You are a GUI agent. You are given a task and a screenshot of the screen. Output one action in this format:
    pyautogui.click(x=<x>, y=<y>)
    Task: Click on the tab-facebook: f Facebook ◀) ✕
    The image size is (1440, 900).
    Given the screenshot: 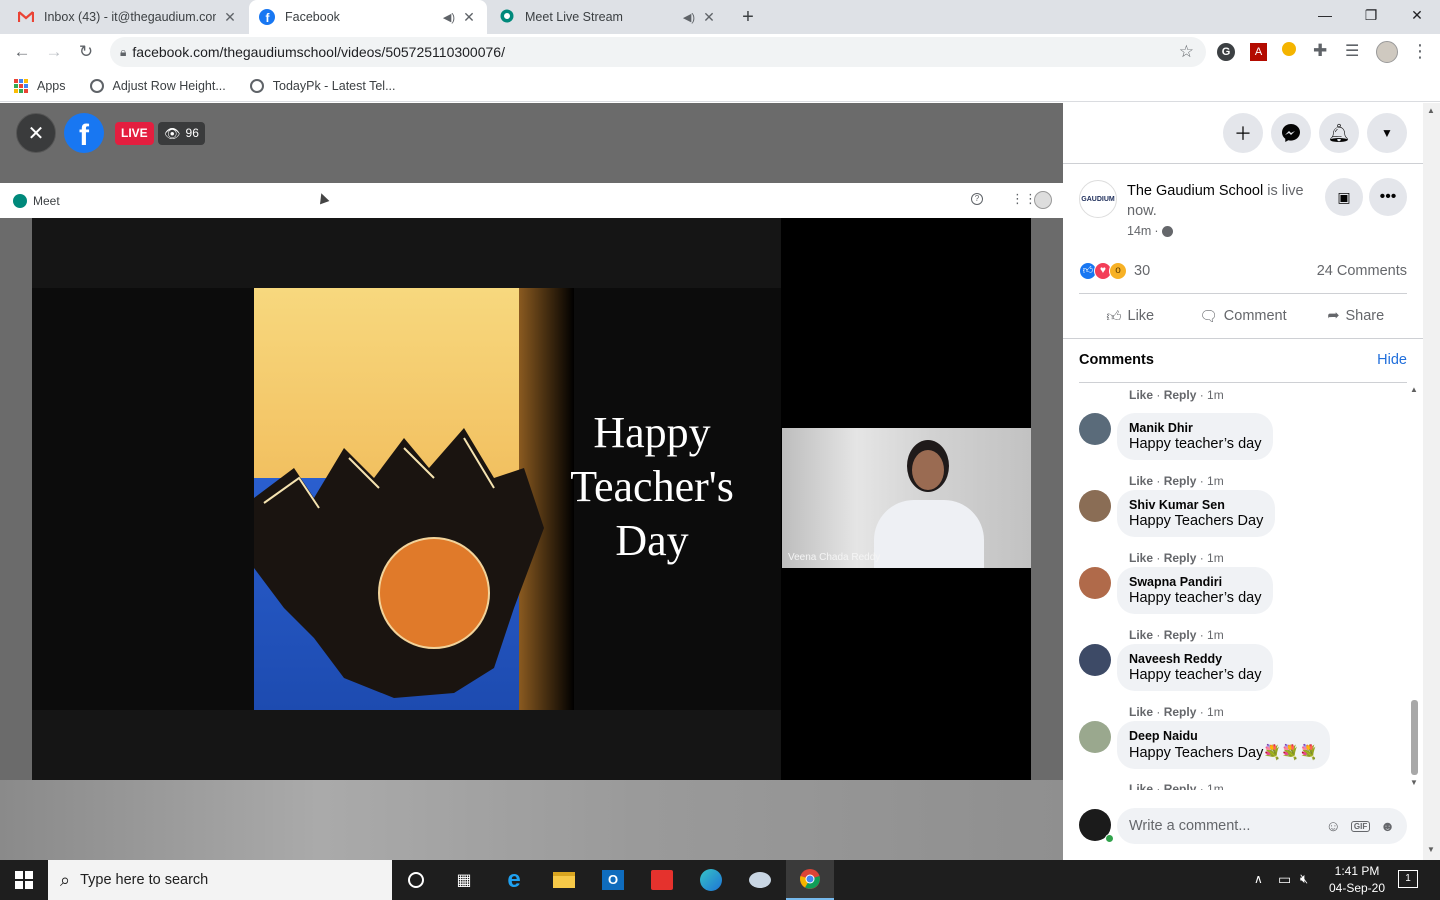 What is the action you would take?
    pyautogui.click(x=368, y=17)
    